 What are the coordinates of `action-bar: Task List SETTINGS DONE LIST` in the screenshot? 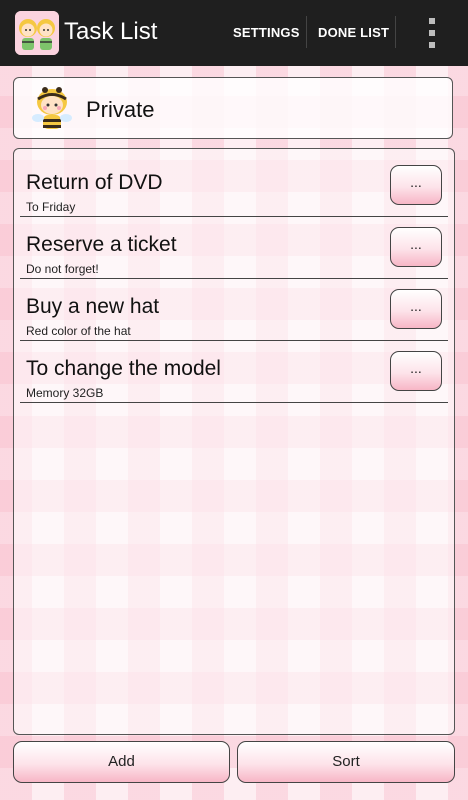 It's located at (234, 33).